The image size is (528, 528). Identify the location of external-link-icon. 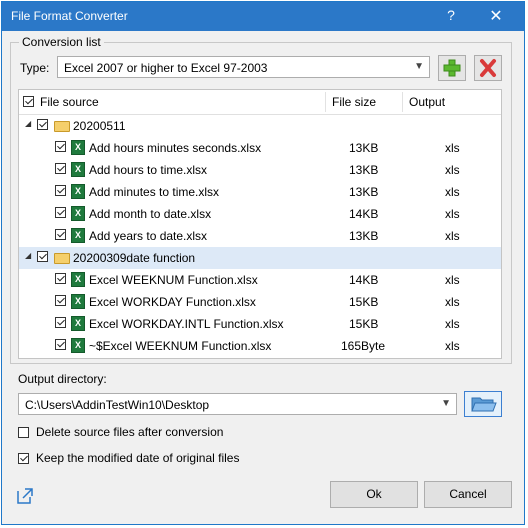
(25, 497).